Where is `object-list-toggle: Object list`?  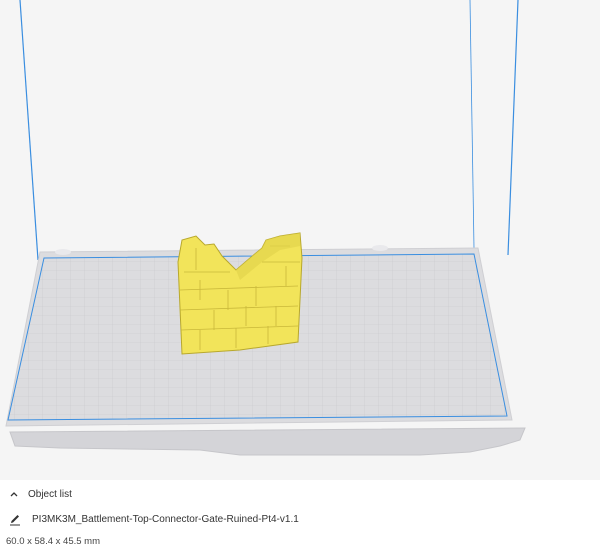
object-list-toggle: Object list is located at coordinates (40, 494).